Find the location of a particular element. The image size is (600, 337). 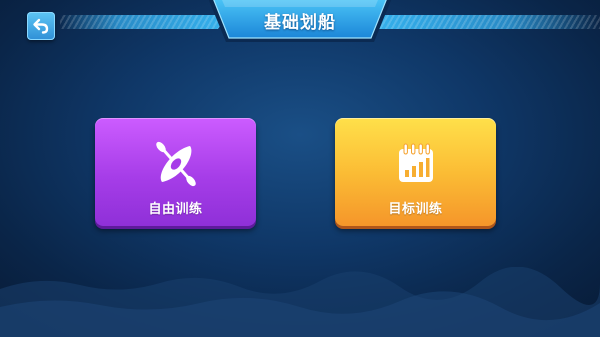

header-stripe-right is located at coordinates (486, 22).